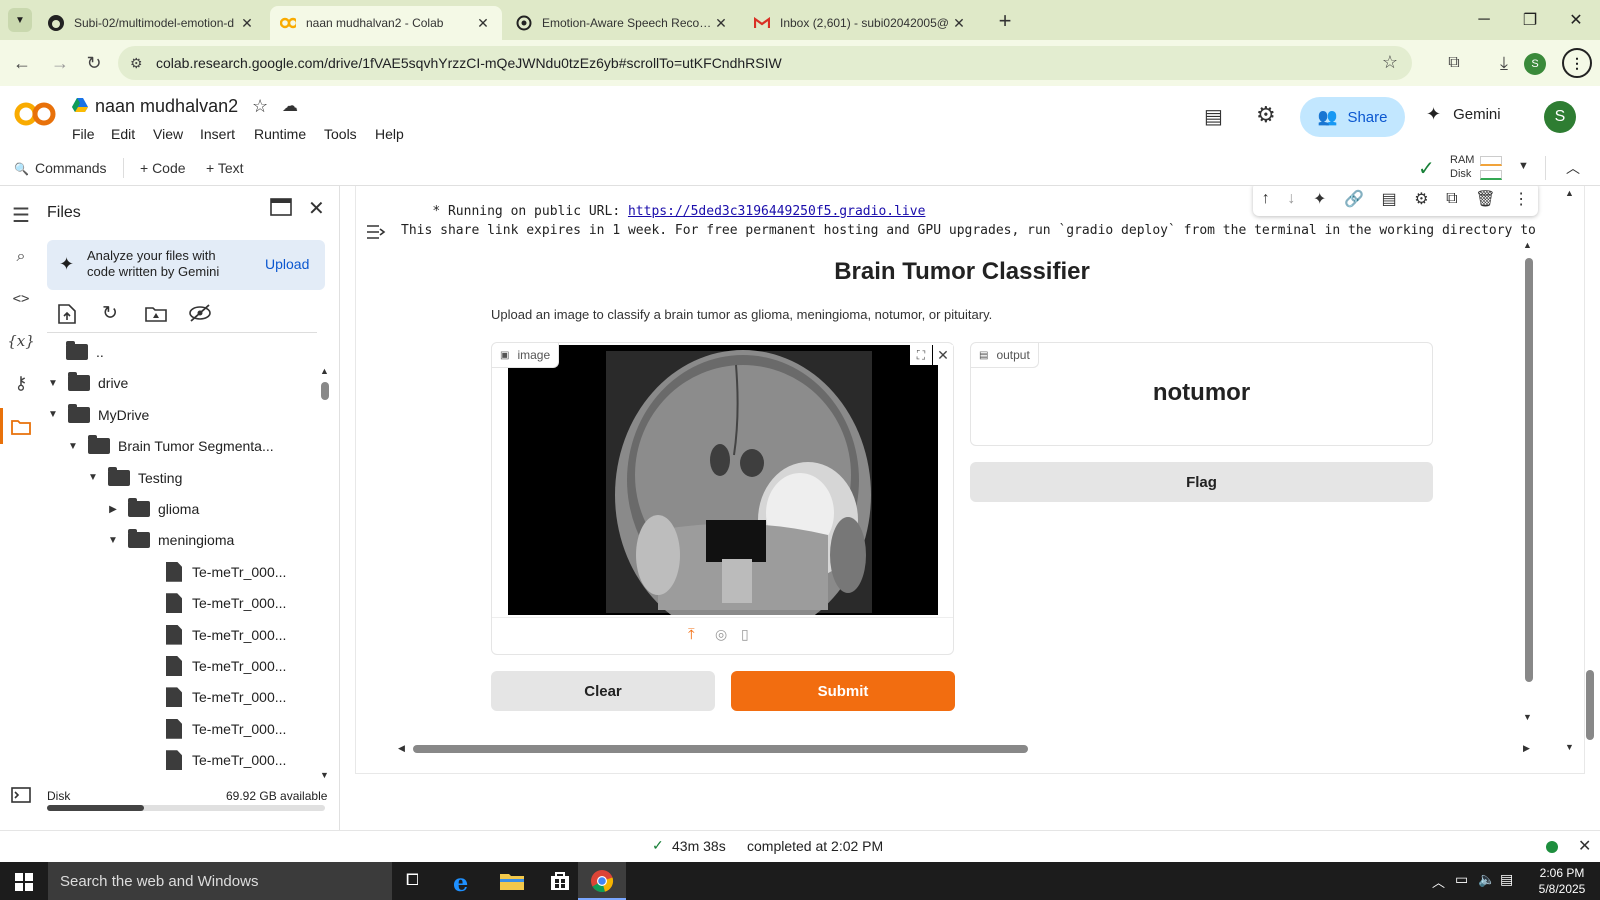 The width and height of the screenshot is (1600, 900). Describe the element at coordinates (152, 23) in the screenshot. I see `browser-tab-github: Subi-02/multimodel-emotion-d ✕` at that location.